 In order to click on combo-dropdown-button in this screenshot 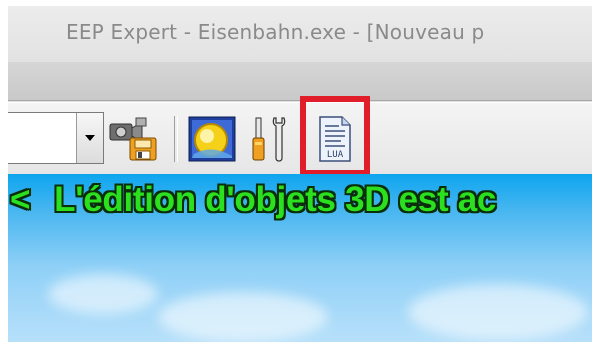, I will do `click(89, 138)`.